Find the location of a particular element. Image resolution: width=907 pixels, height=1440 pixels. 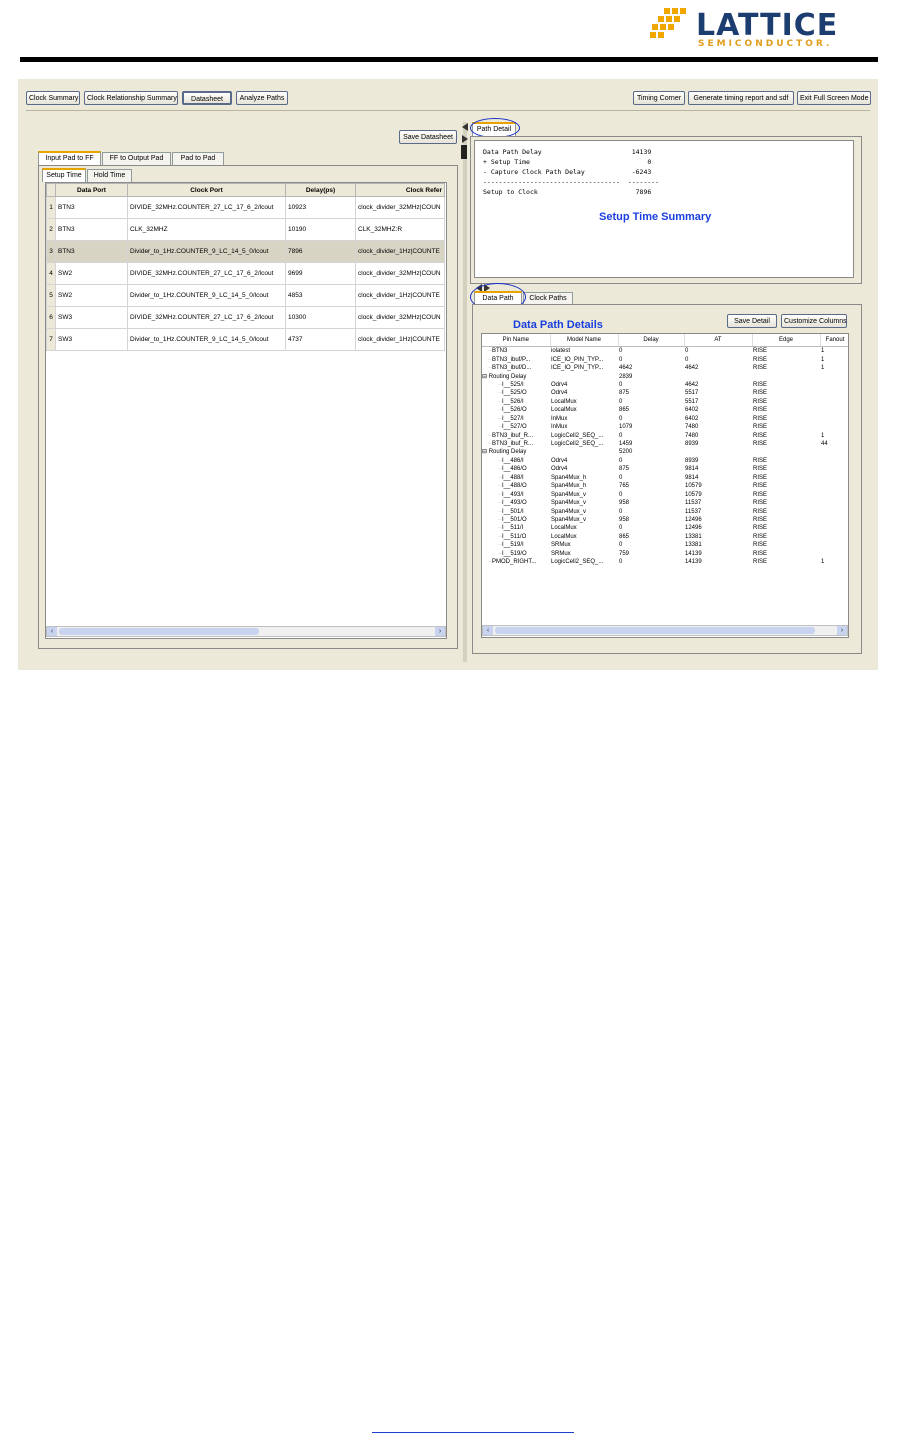

pin-name-label: BTN3 is located at coordinates (500, 351).